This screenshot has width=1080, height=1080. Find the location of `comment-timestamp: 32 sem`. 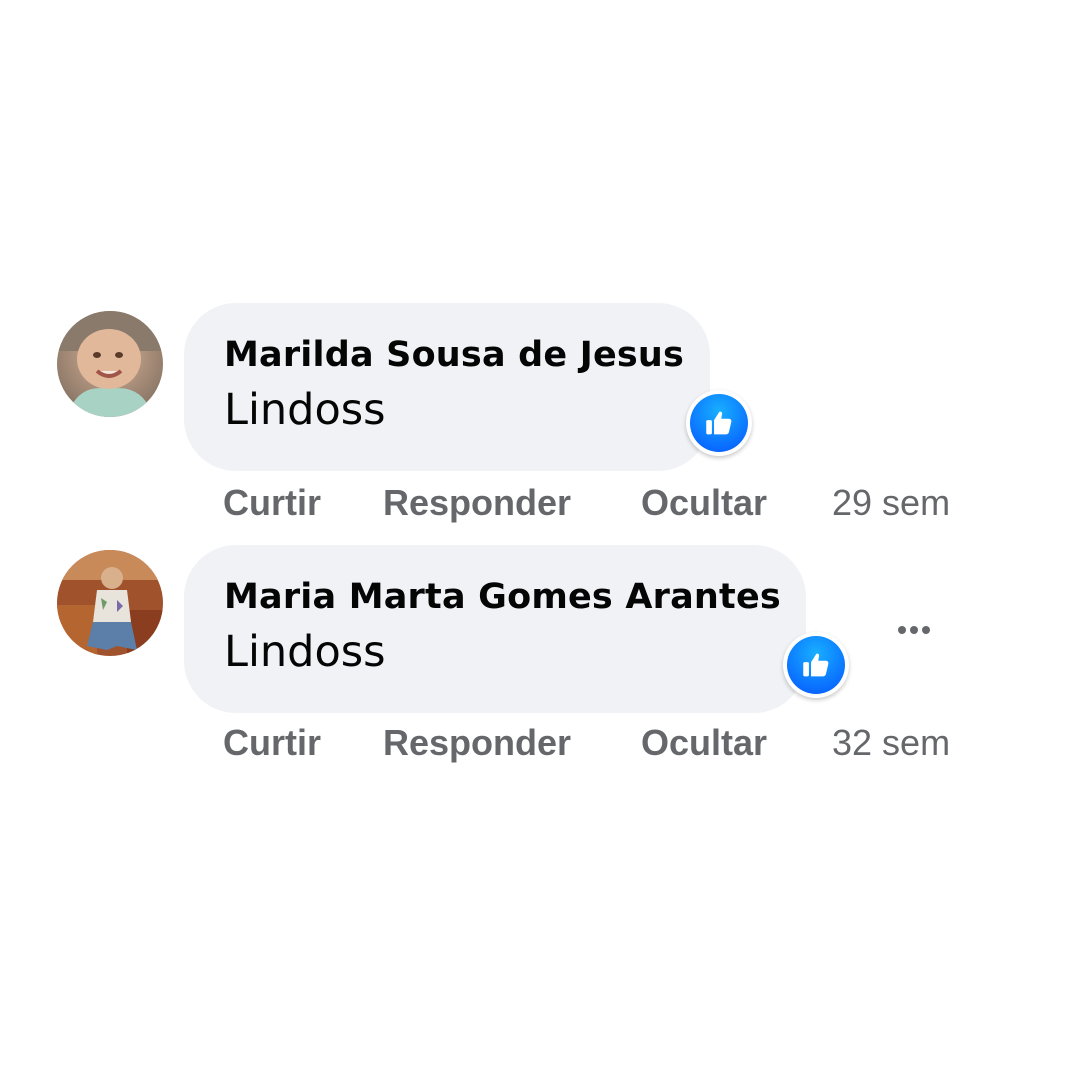

comment-timestamp: 32 sem is located at coordinates (891, 743).